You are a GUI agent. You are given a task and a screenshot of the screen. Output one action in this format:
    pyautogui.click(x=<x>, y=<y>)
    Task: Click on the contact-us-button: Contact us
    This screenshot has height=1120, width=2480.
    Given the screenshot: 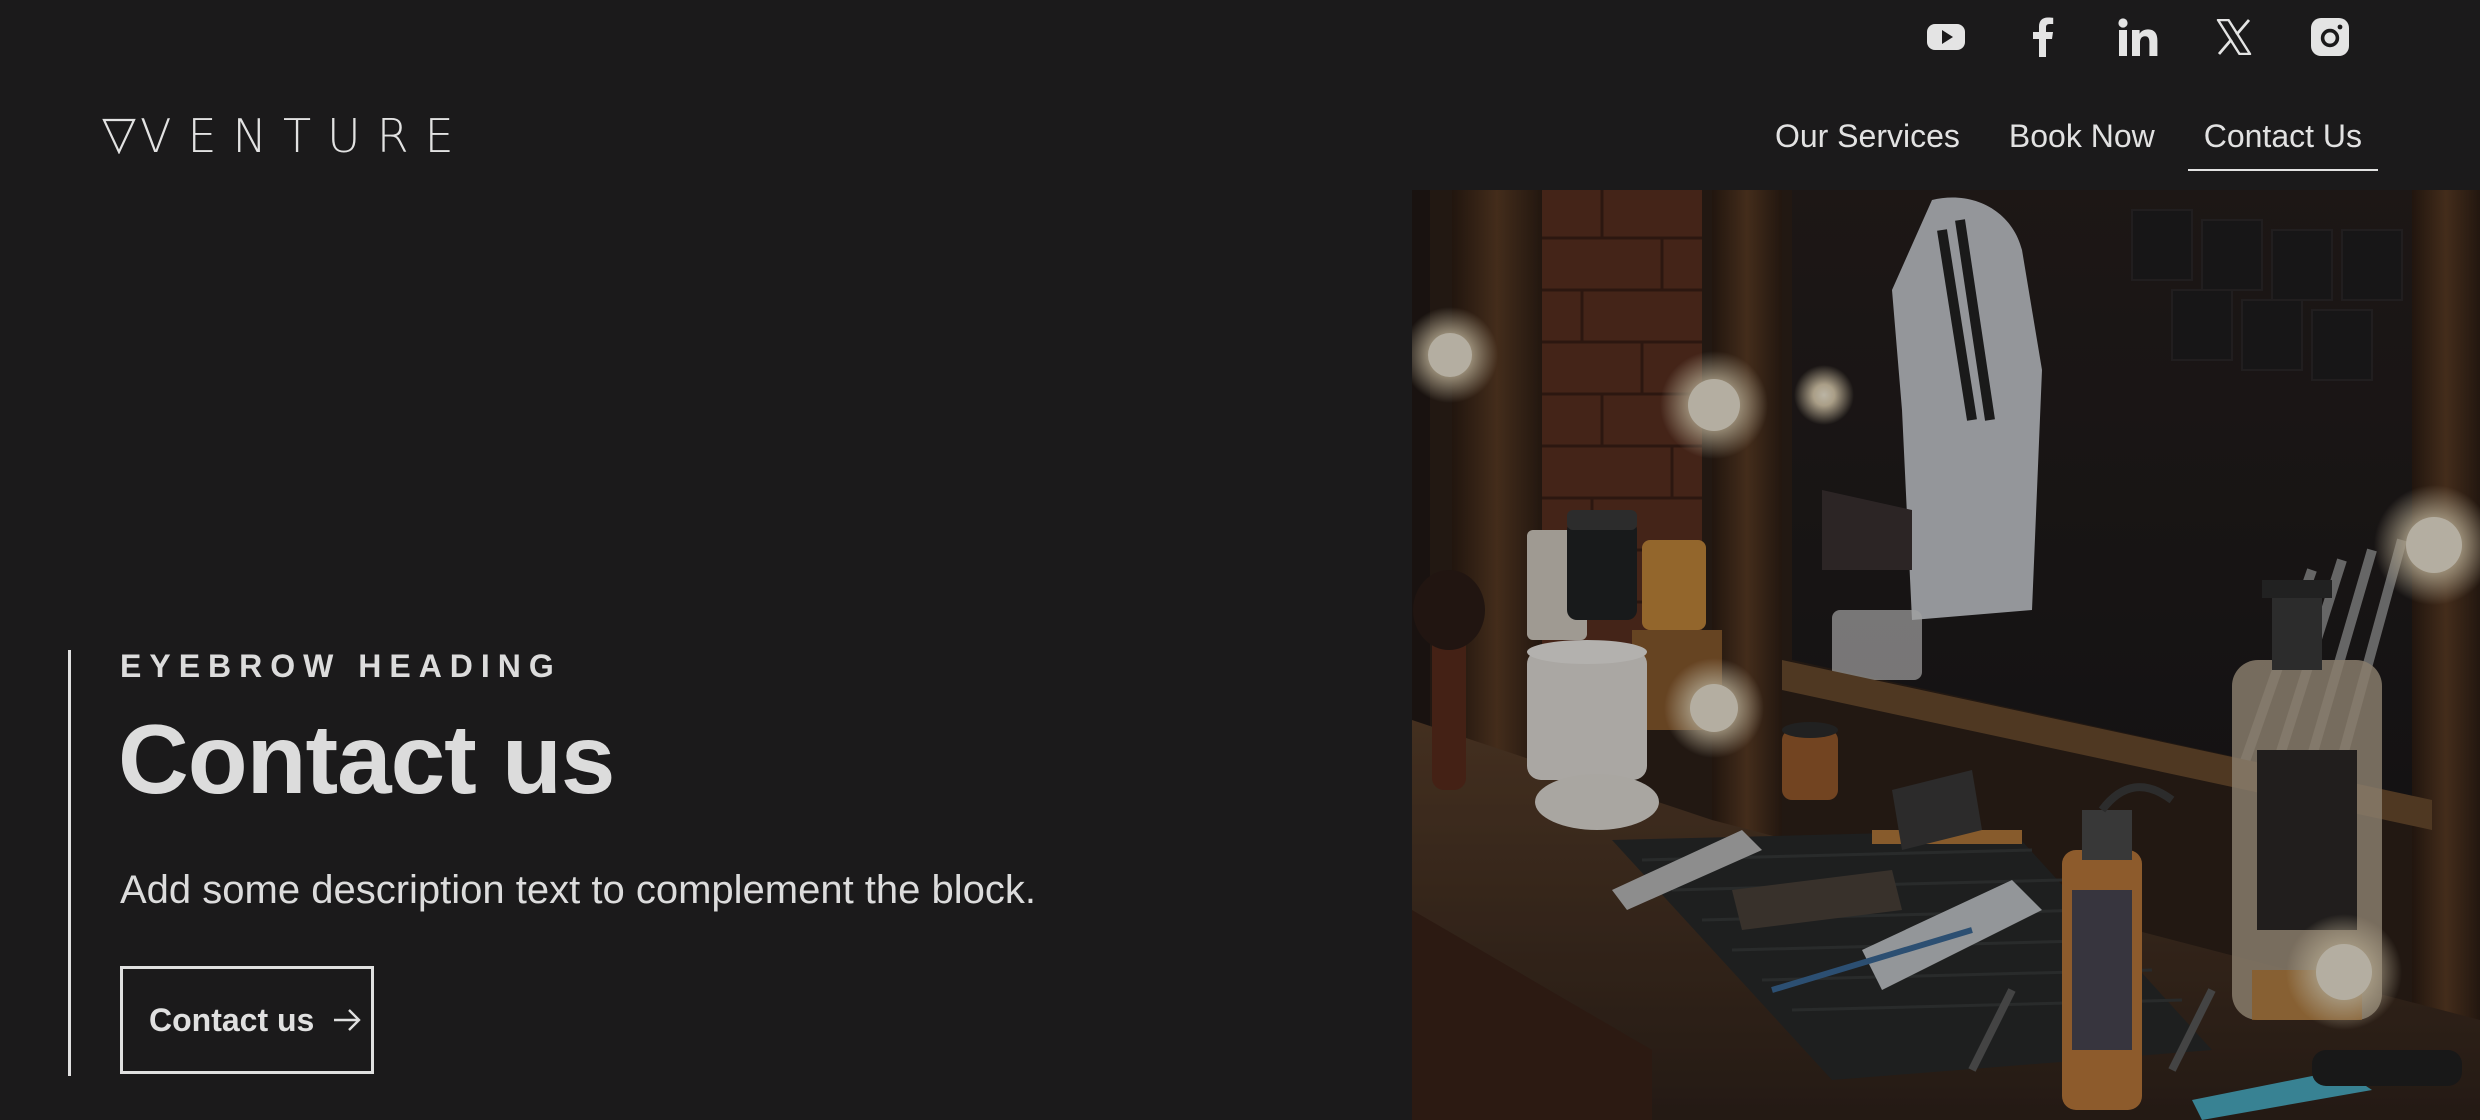 What is the action you would take?
    pyautogui.click(x=247, y=1020)
    